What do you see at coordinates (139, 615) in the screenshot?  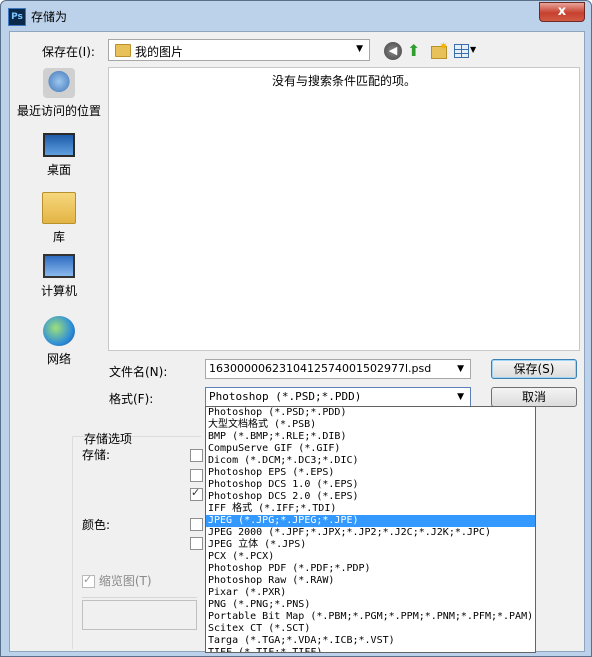 I see `warning-box` at bounding box center [139, 615].